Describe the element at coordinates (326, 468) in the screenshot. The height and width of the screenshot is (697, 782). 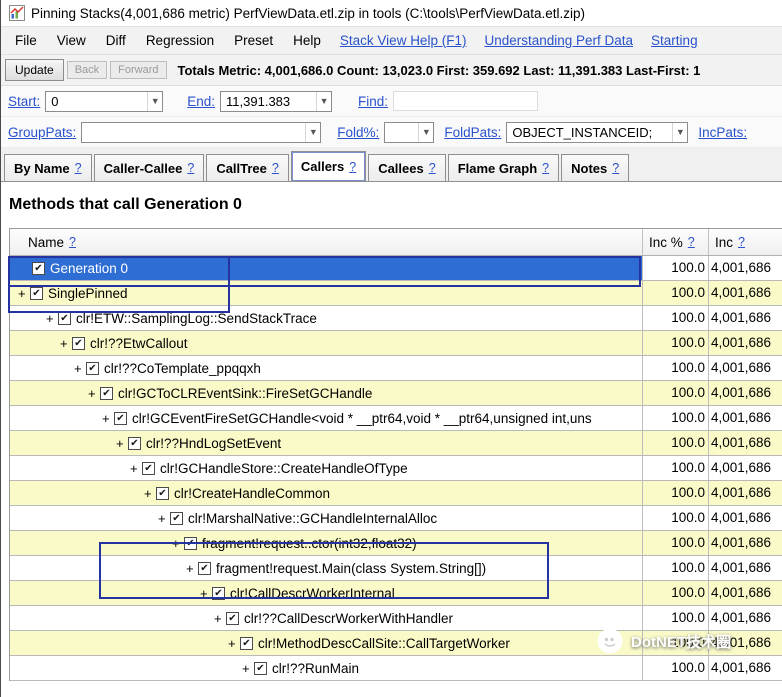
I see `row-name-cell: + ✔ clr!GCHandleStore::CreateHandleOfType` at that location.